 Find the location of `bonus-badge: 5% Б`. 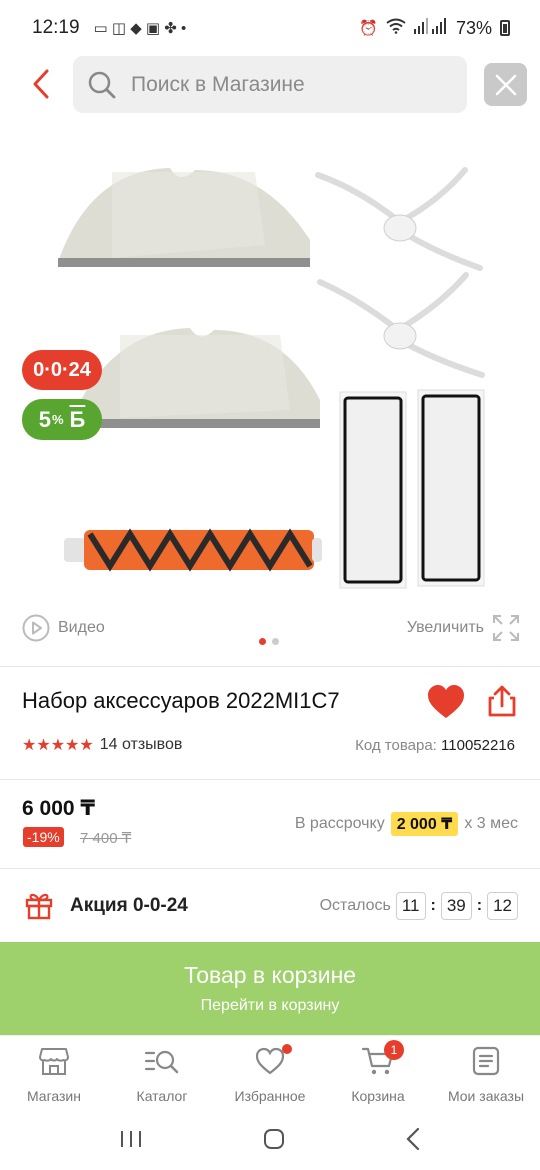

bonus-badge: 5% Б is located at coordinates (62, 419).